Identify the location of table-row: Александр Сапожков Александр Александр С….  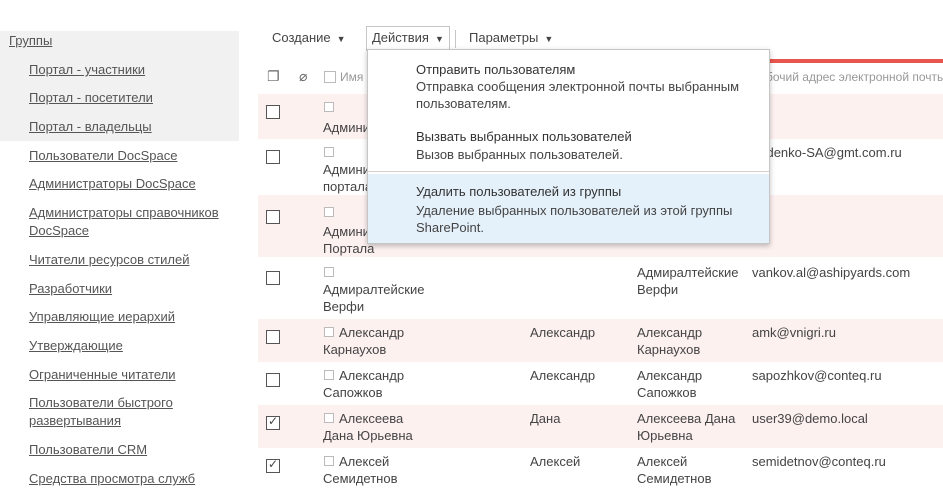
(600, 383).